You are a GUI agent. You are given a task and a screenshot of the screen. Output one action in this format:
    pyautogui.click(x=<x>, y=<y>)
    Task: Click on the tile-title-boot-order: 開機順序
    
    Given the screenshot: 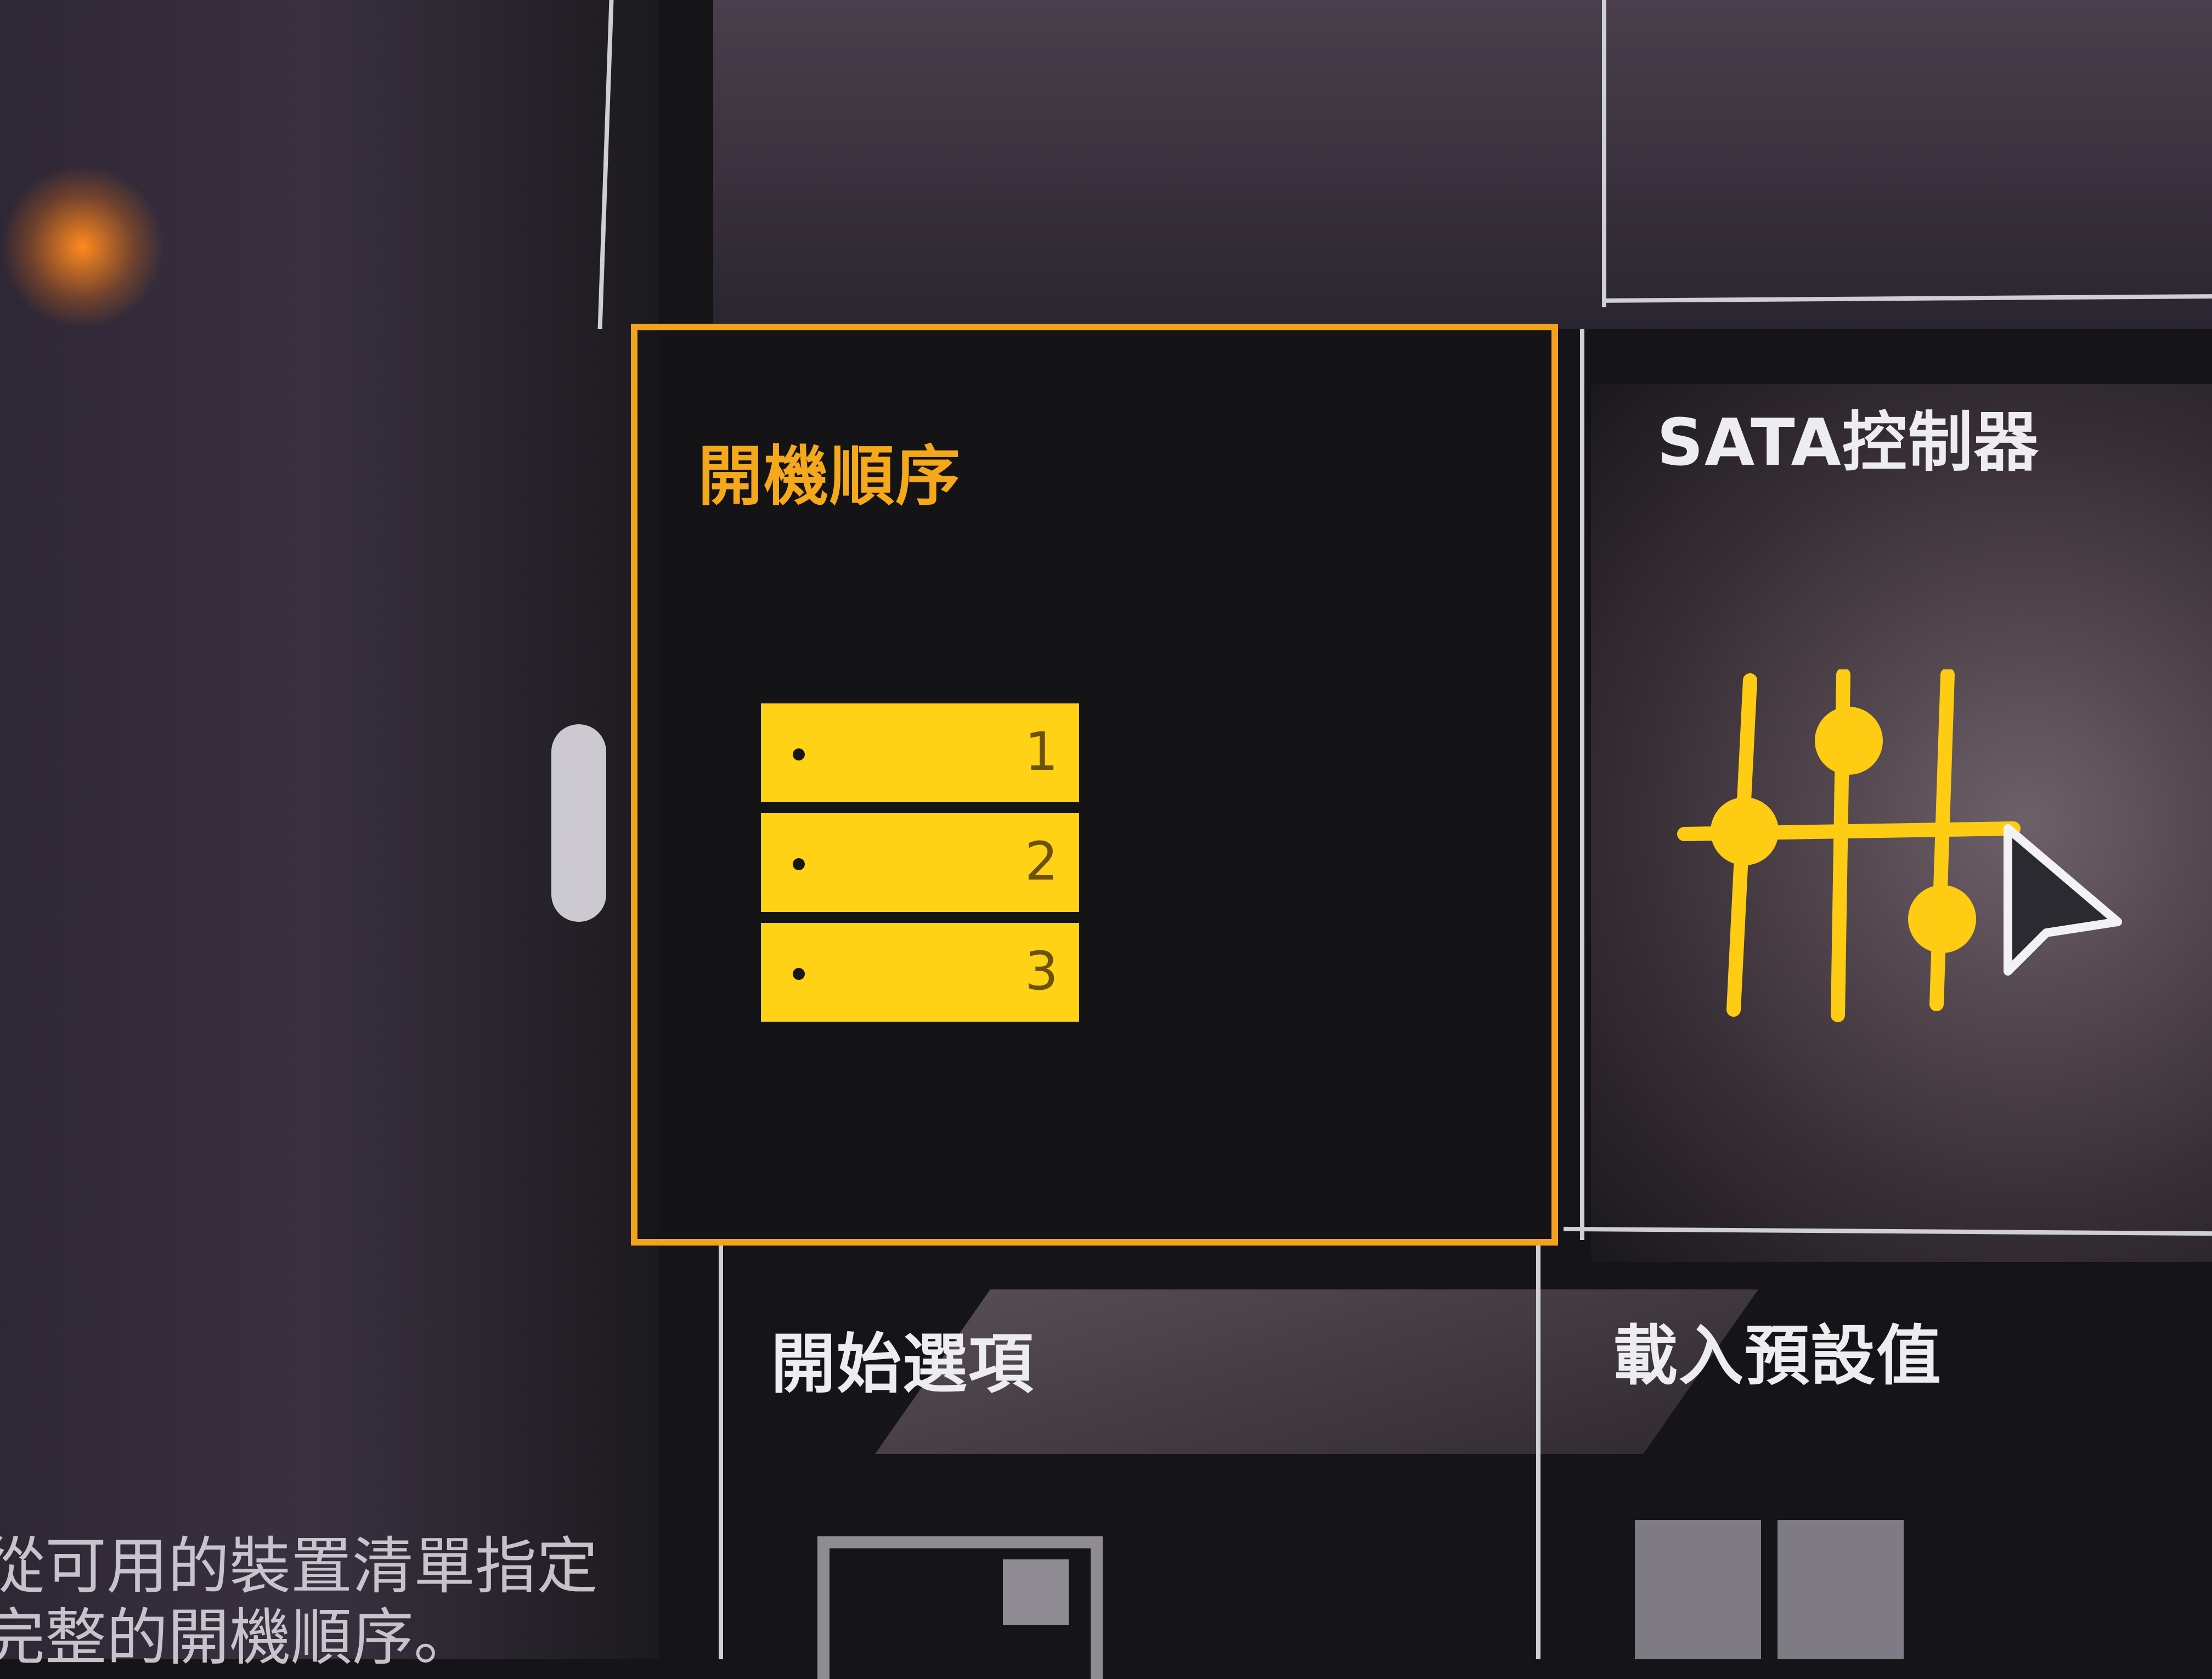 What is the action you would take?
    pyautogui.click(x=830, y=476)
    